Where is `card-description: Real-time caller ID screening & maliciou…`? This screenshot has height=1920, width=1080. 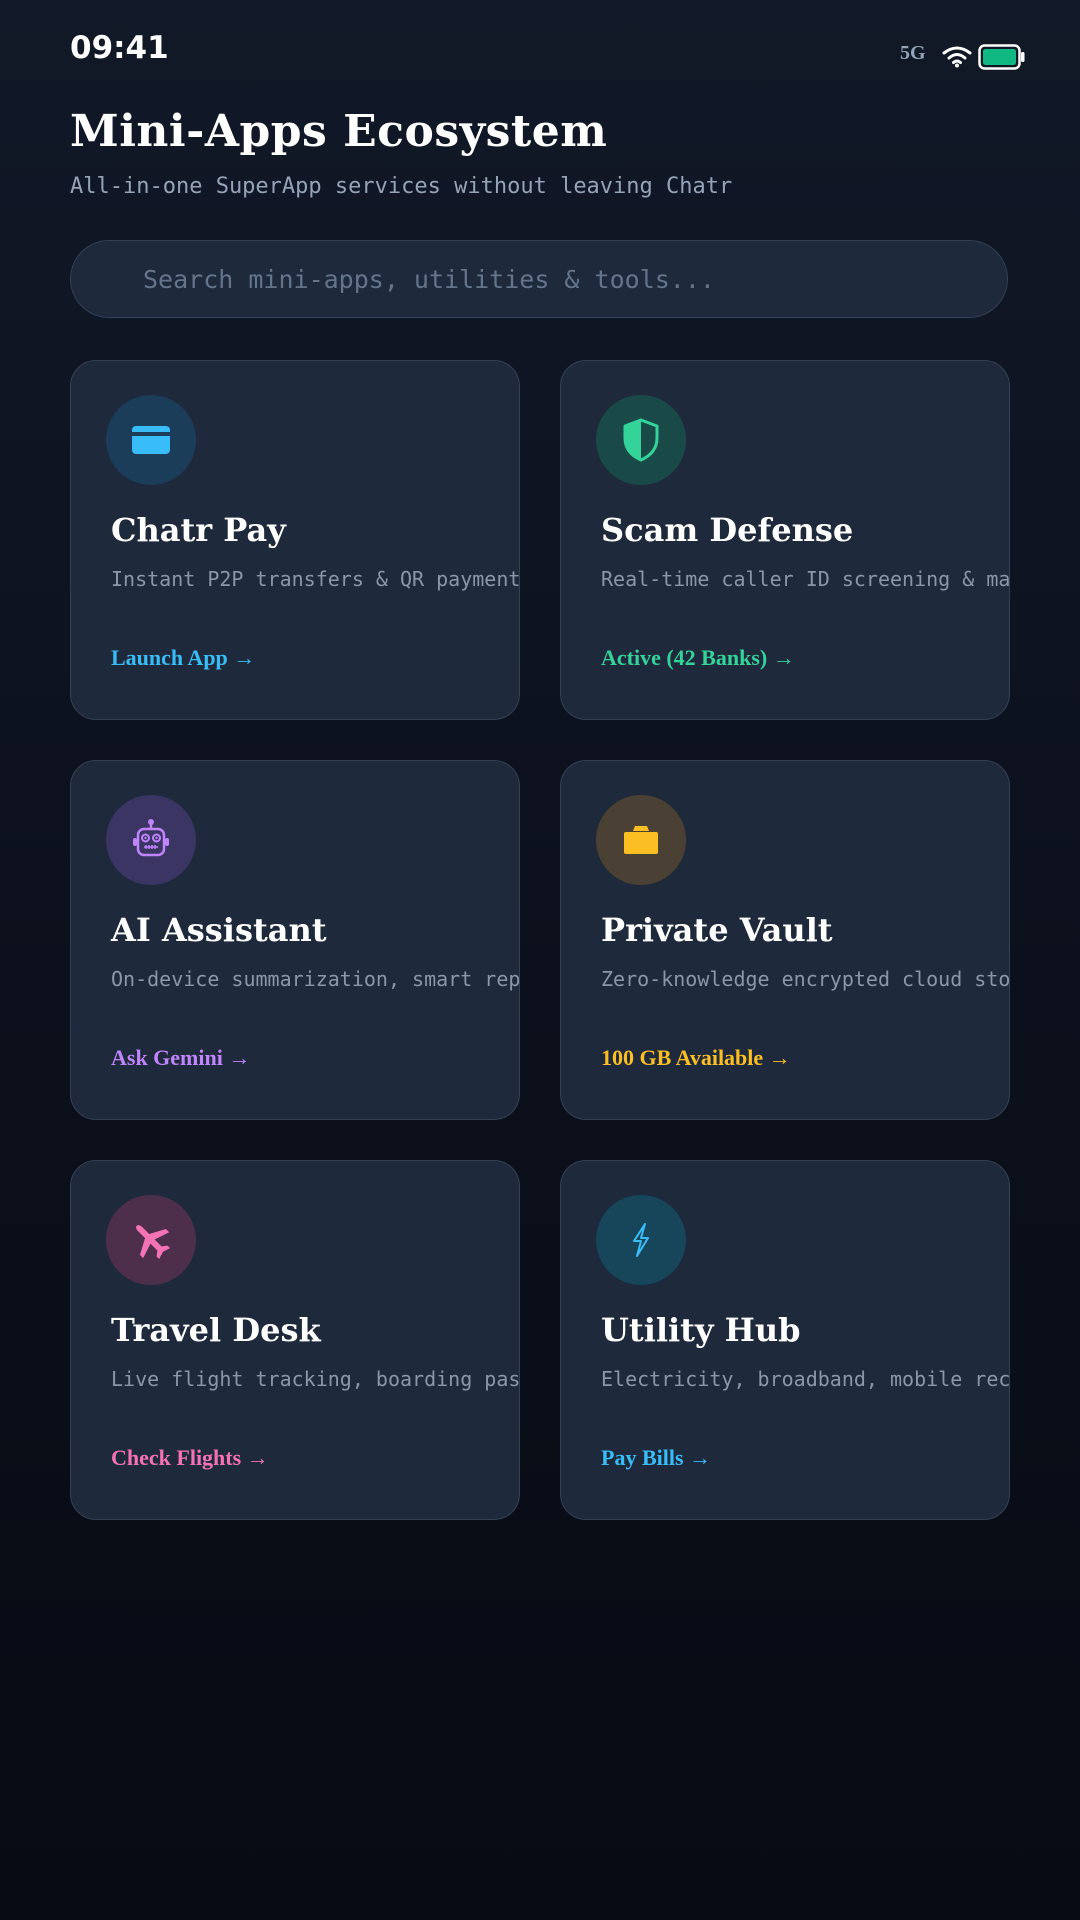
card-description: Real-time caller ID screening & maliciou… is located at coordinates (805, 579).